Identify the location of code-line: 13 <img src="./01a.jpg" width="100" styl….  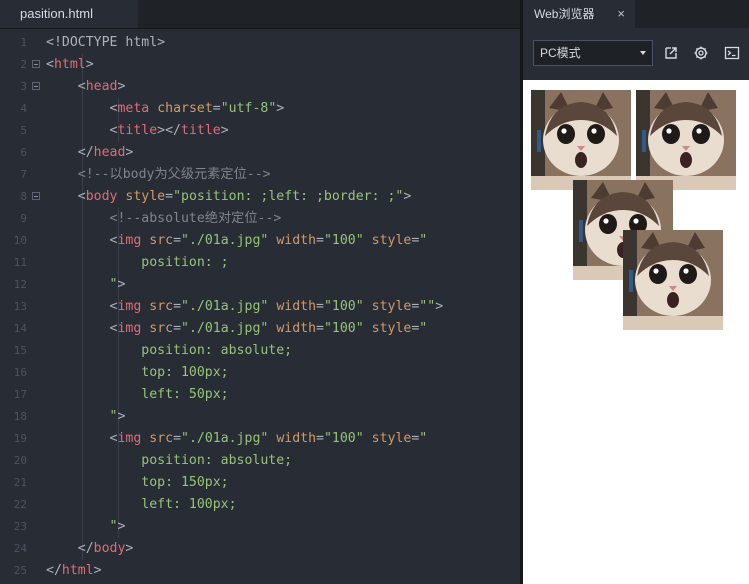
(260, 307).